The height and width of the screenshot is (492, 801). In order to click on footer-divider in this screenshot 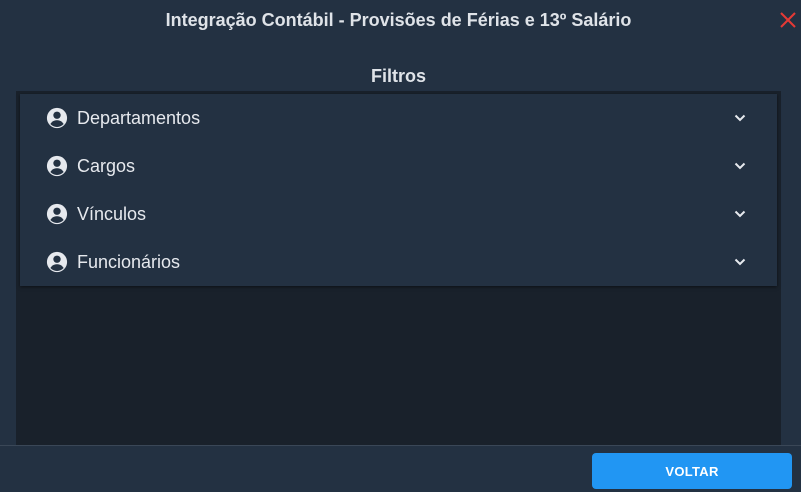, I will do `click(400, 445)`.